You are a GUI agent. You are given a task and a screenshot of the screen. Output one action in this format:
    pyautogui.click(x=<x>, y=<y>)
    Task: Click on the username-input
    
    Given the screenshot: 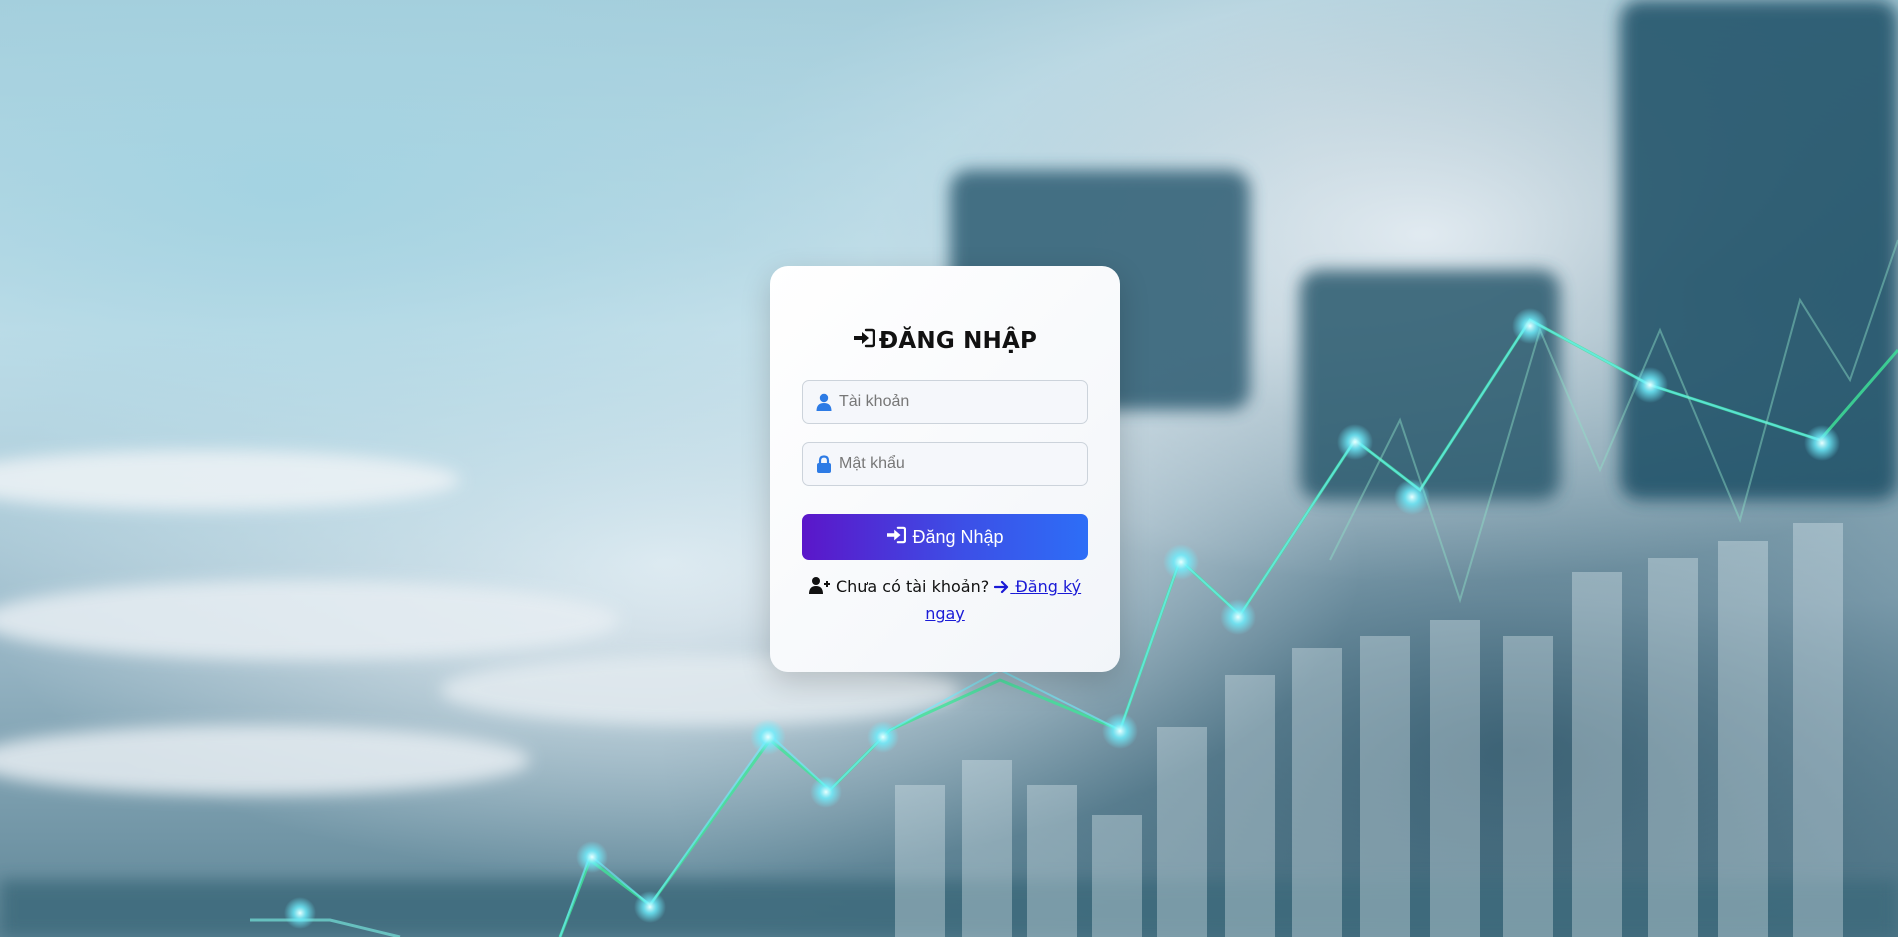 What is the action you would take?
    pyautogui.click(x=963, y=402)
    